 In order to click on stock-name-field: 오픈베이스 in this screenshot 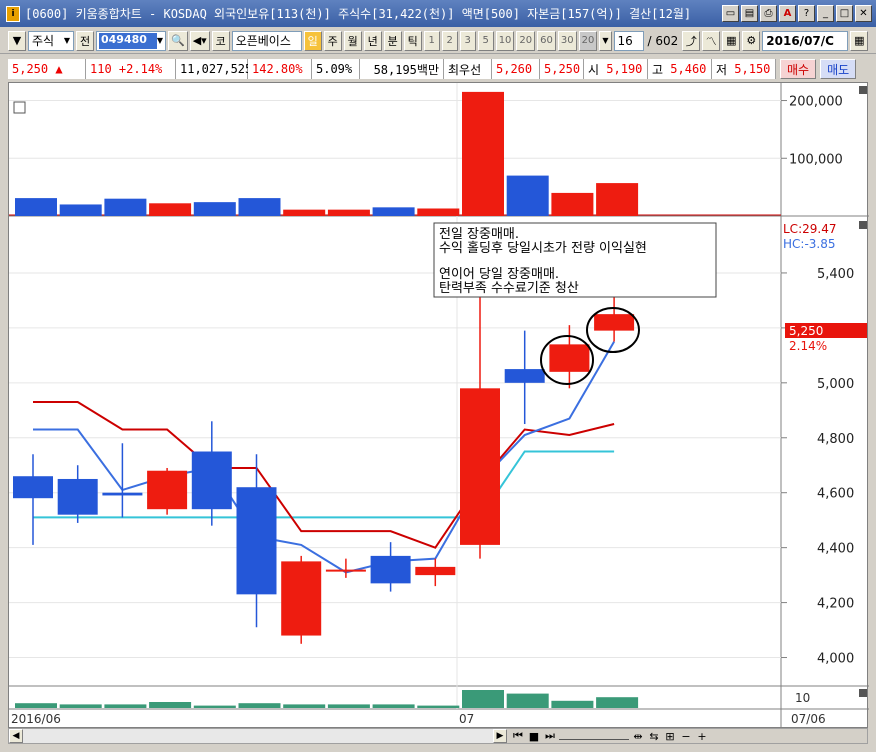, I will do `click(266, 40)`.